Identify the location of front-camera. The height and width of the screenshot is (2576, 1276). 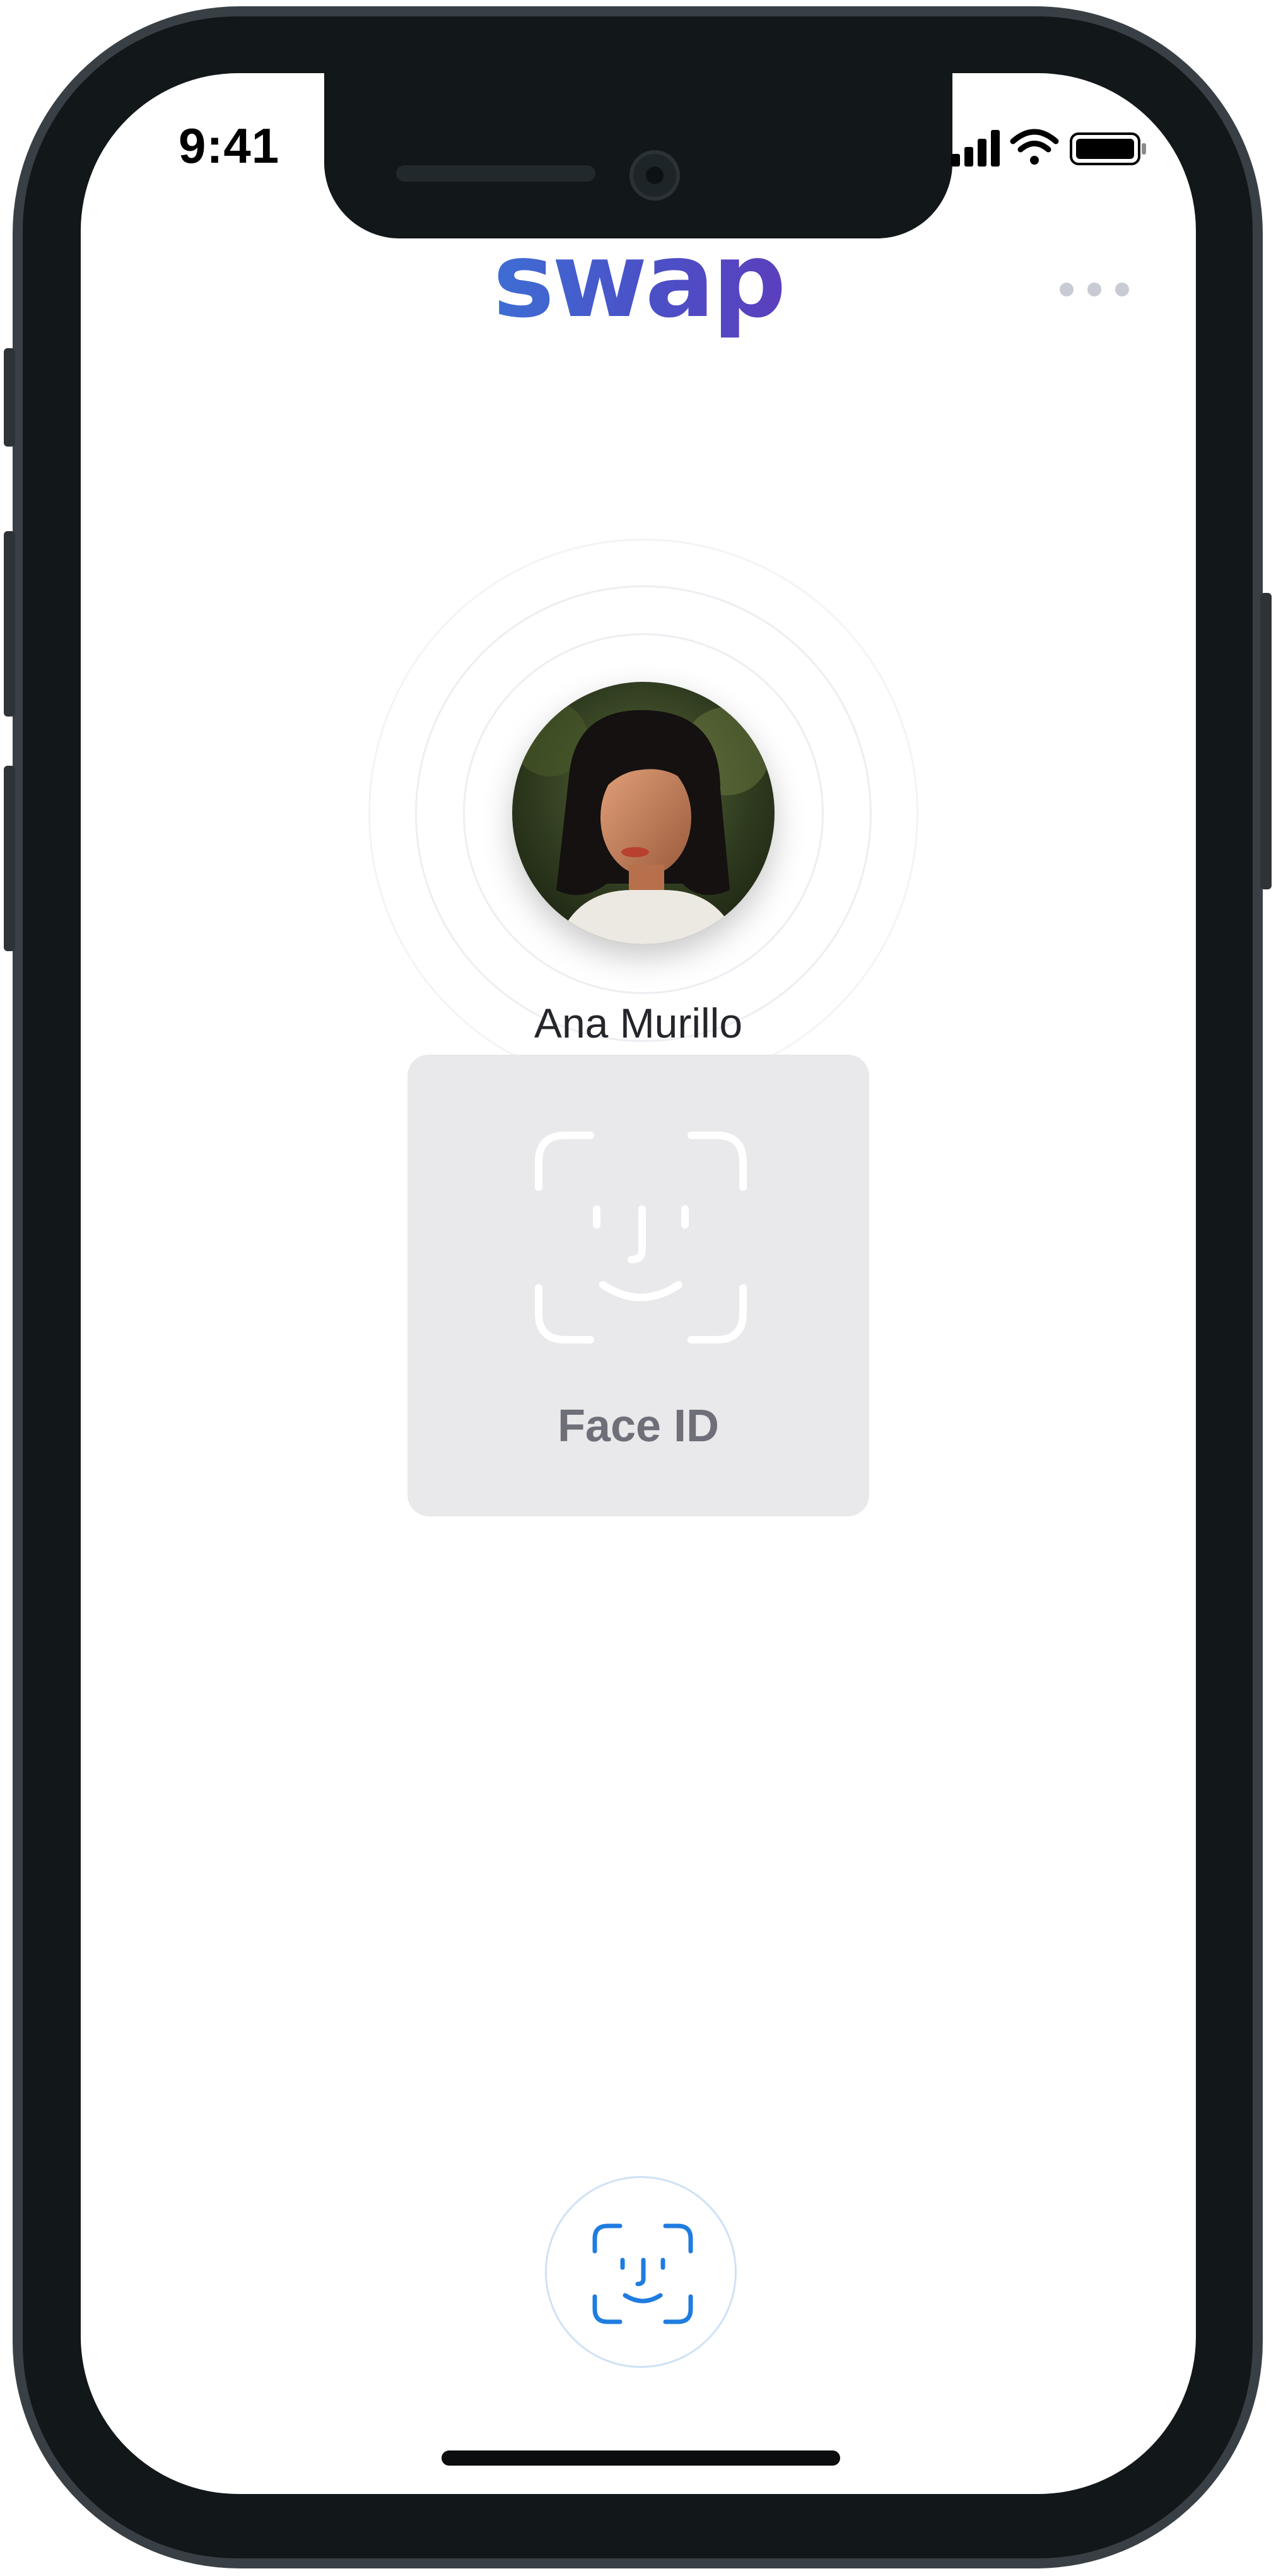
(654, 175).